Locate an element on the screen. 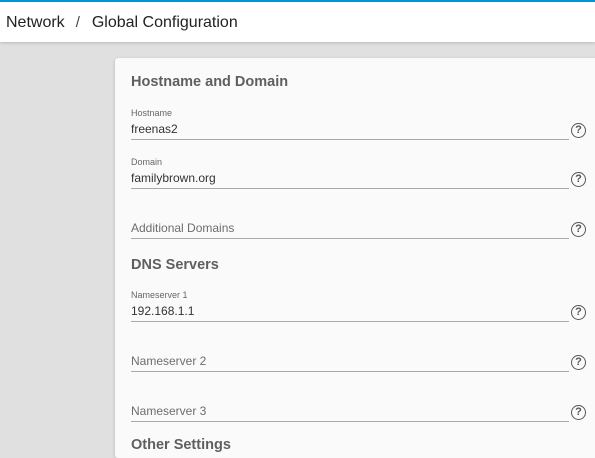  nameserver3-help-icon: ? is located at coordinates (578, 412).